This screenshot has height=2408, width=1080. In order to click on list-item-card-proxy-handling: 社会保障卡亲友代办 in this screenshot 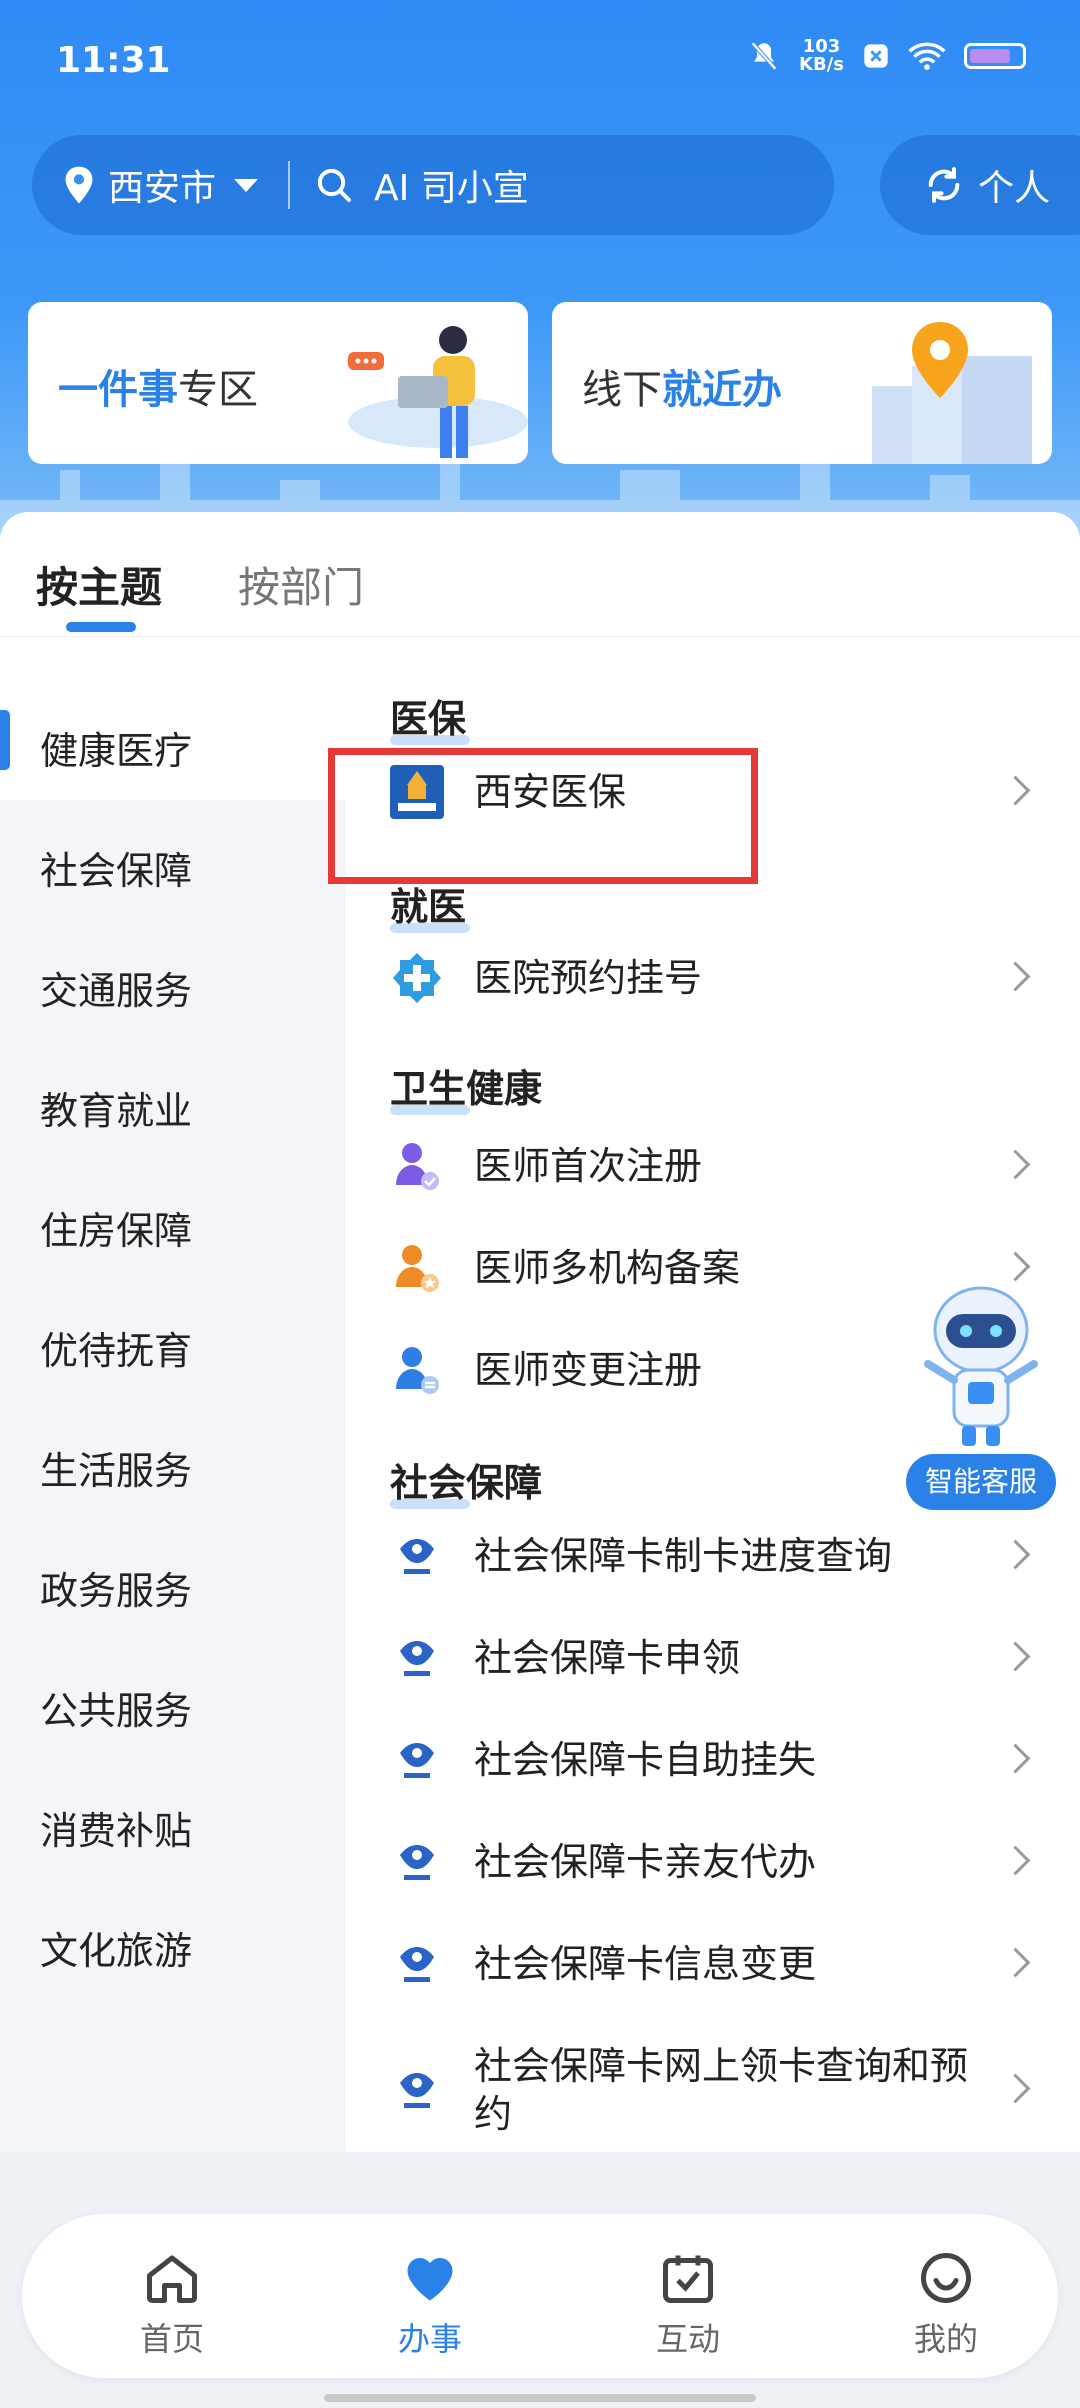, I will do `click(710, 1862)`.